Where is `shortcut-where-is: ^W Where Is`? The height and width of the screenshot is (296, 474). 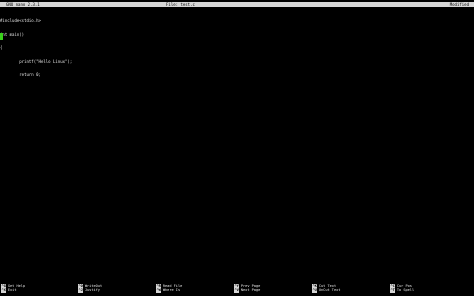 shortcut-where-is: ^W Where Is is located at coordinates (168, 290).